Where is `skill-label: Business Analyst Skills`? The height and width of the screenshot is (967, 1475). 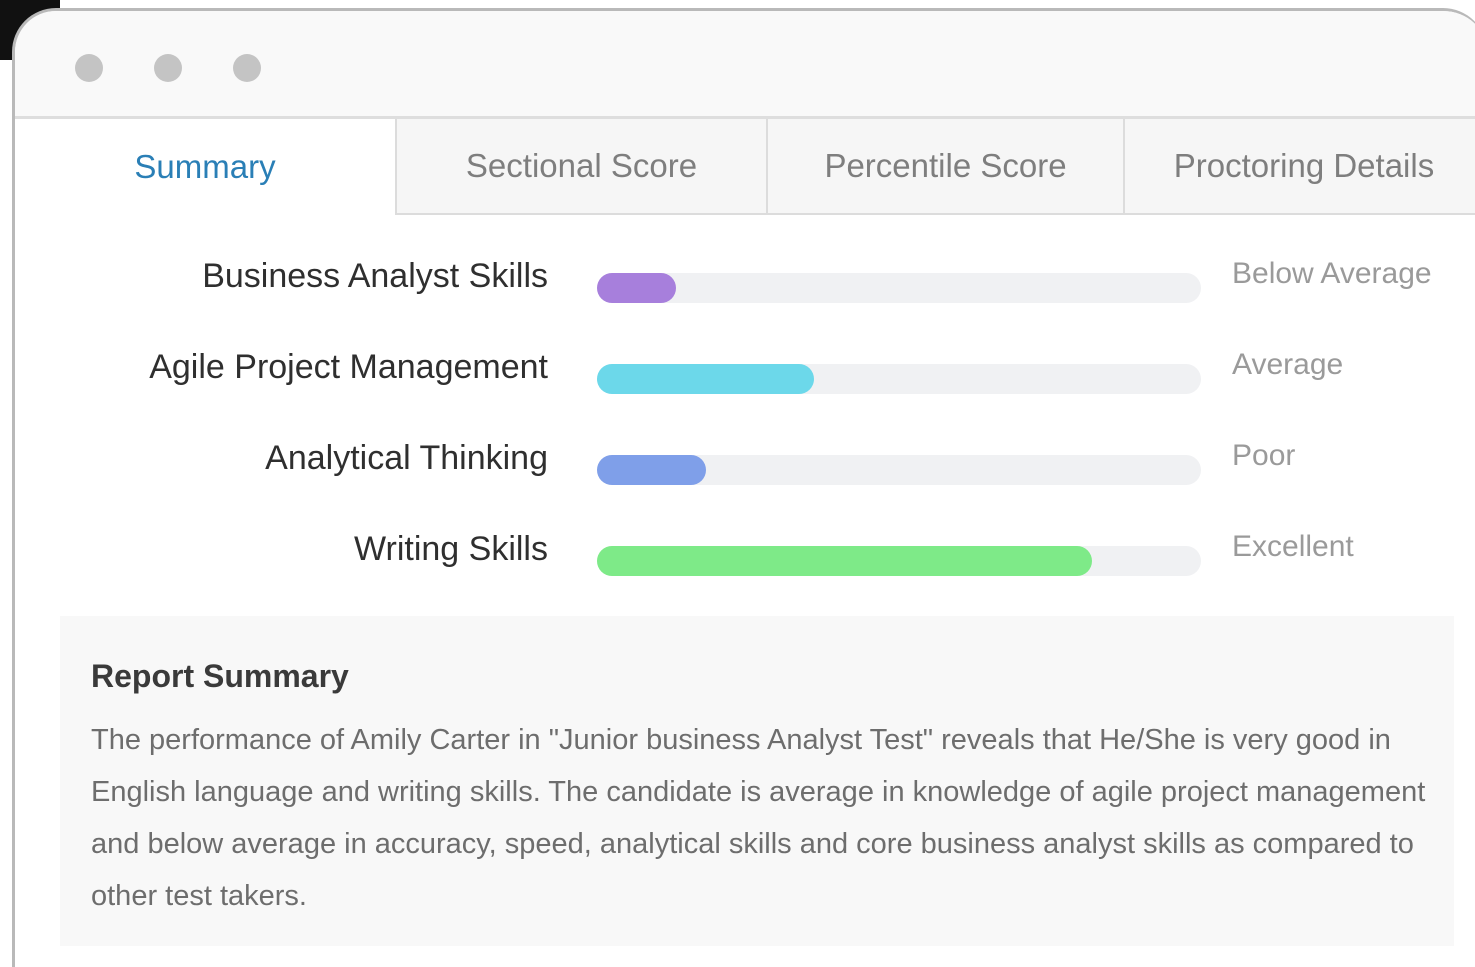 skill-label: Business Analyst Skills is located at coordinates (375, 276).